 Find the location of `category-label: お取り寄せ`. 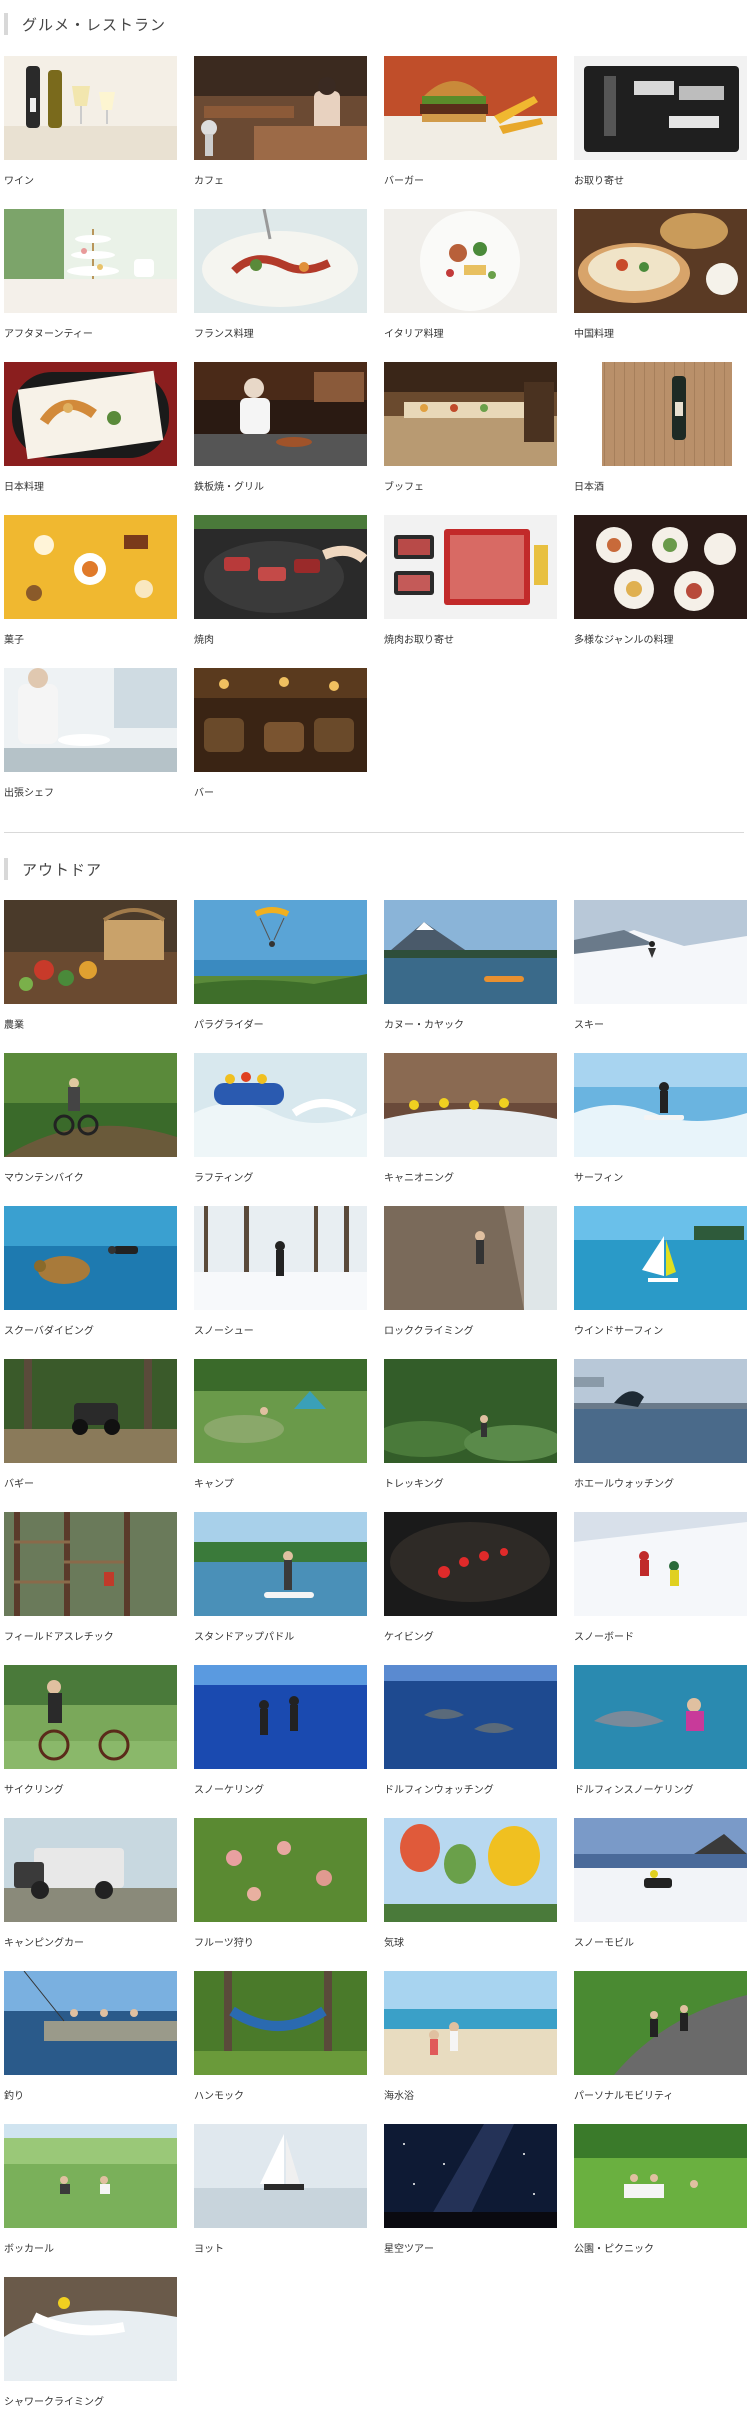

category-label: お取り寄せ is located at coordinates (599, 179).